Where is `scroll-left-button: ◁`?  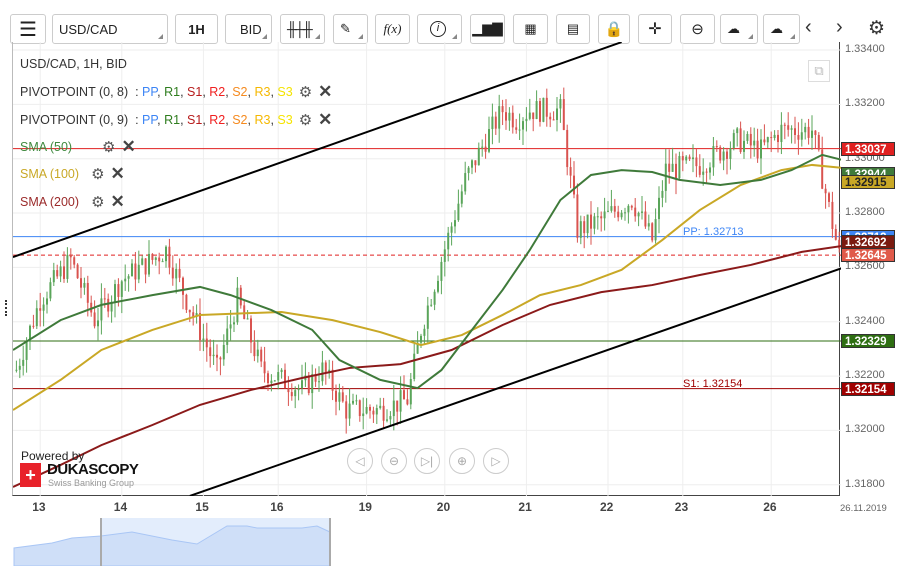 scroll-left-button: ◁ is located at coordinates (360, 461).